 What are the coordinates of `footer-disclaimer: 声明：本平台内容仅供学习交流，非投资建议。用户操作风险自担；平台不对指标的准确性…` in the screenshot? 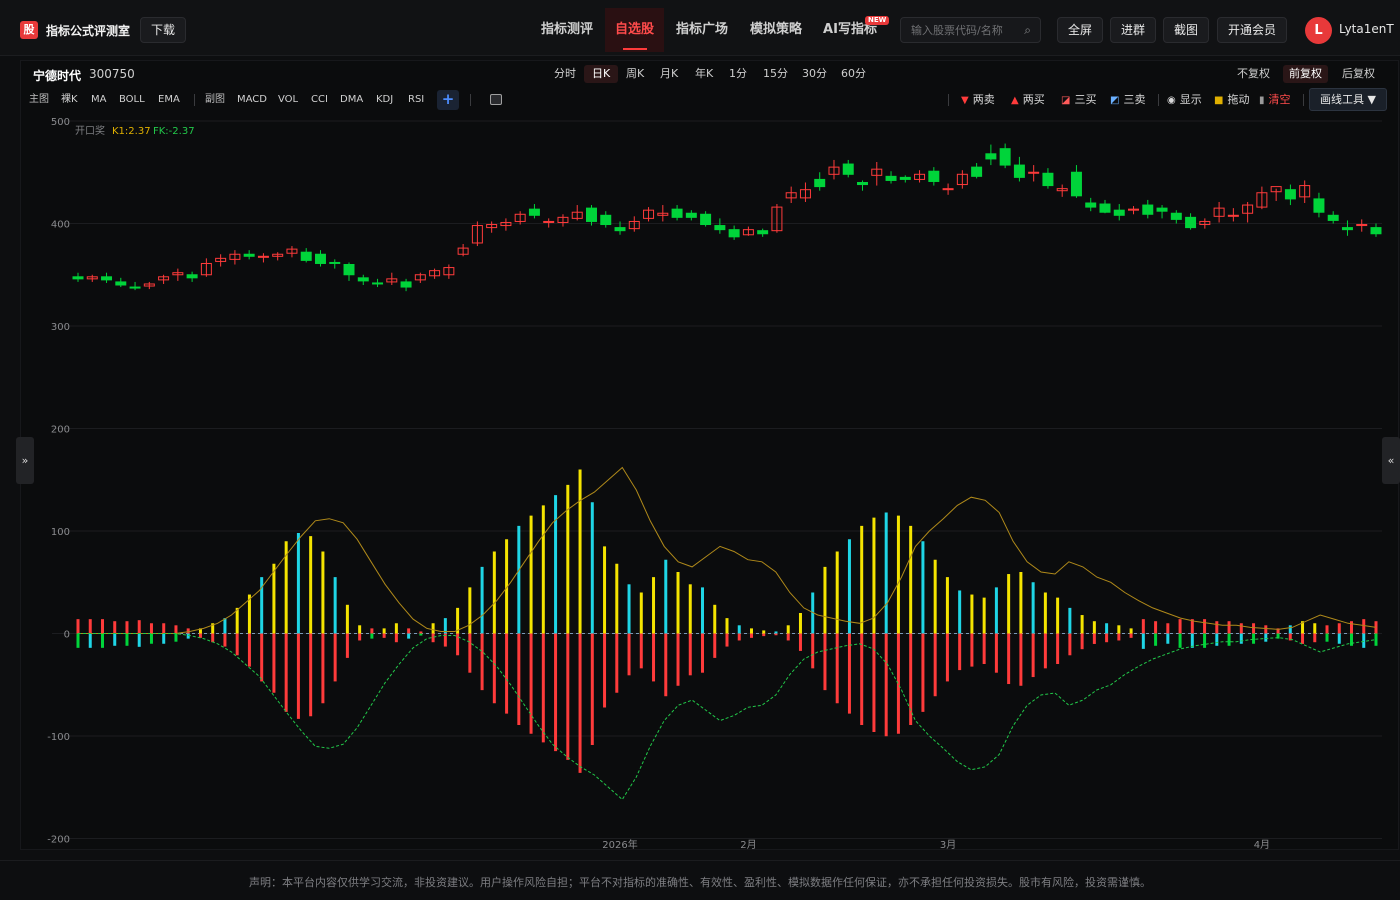 It's located at (700, 880).